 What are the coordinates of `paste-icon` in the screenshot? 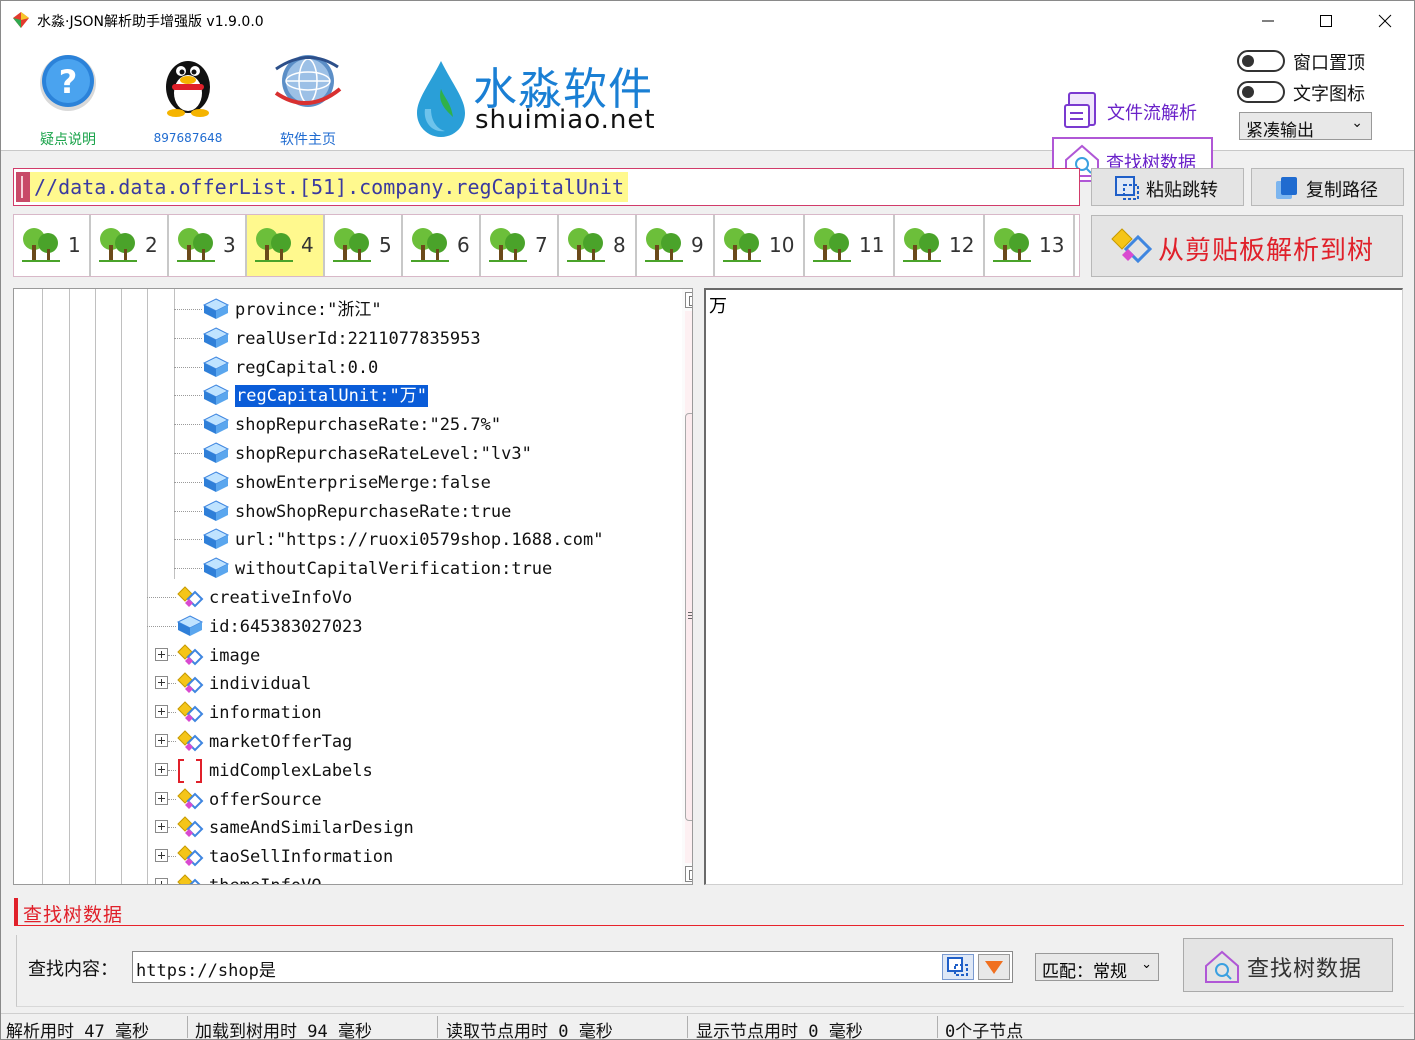 It's located at (957, 966).